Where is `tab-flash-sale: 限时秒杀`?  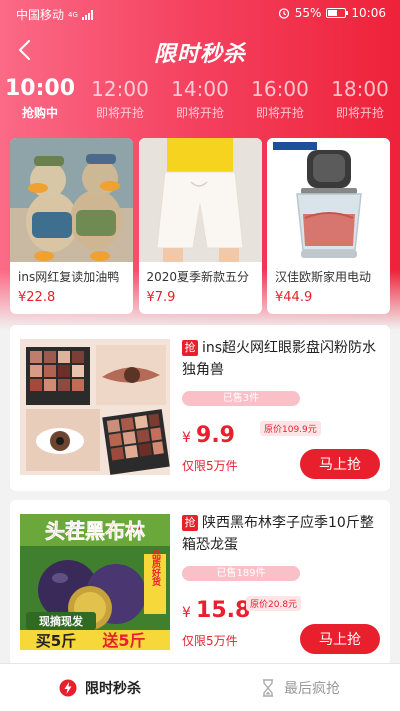
tab-flash-sale: 限时秒杀 is located at coordinates (100, 687).